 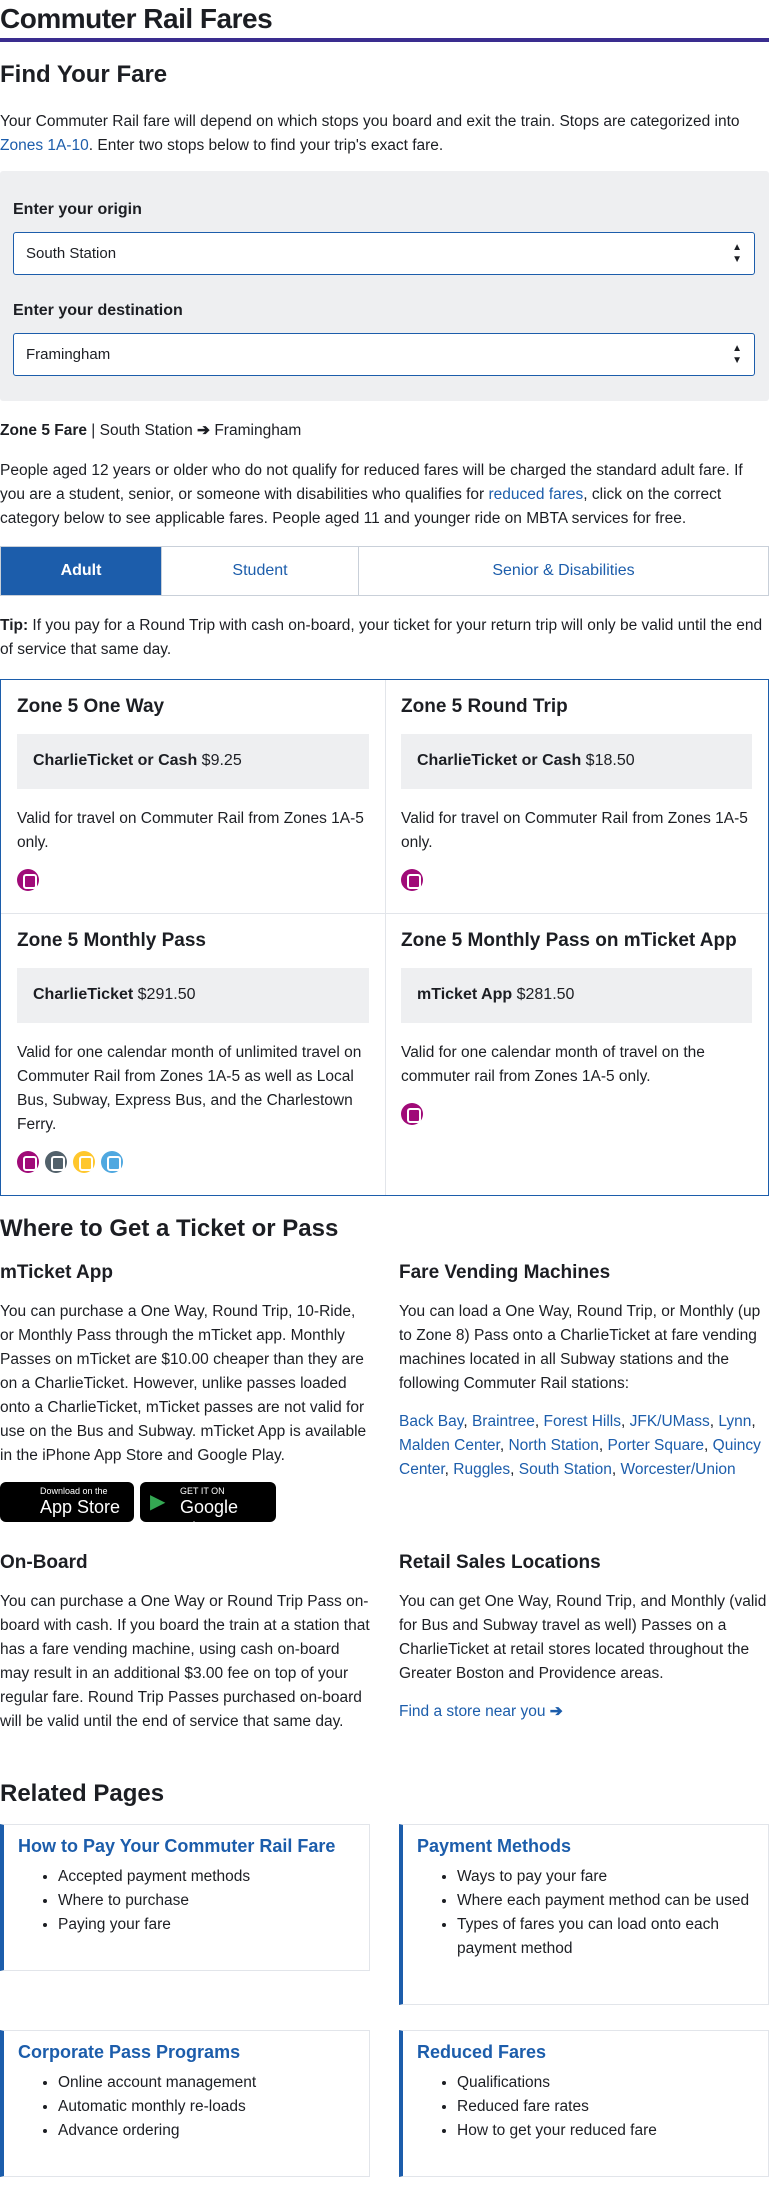 What do you see at coordinates (84, 1162) in the screenshot?
I see `subway-icon` at bounding box center [84, 1162].